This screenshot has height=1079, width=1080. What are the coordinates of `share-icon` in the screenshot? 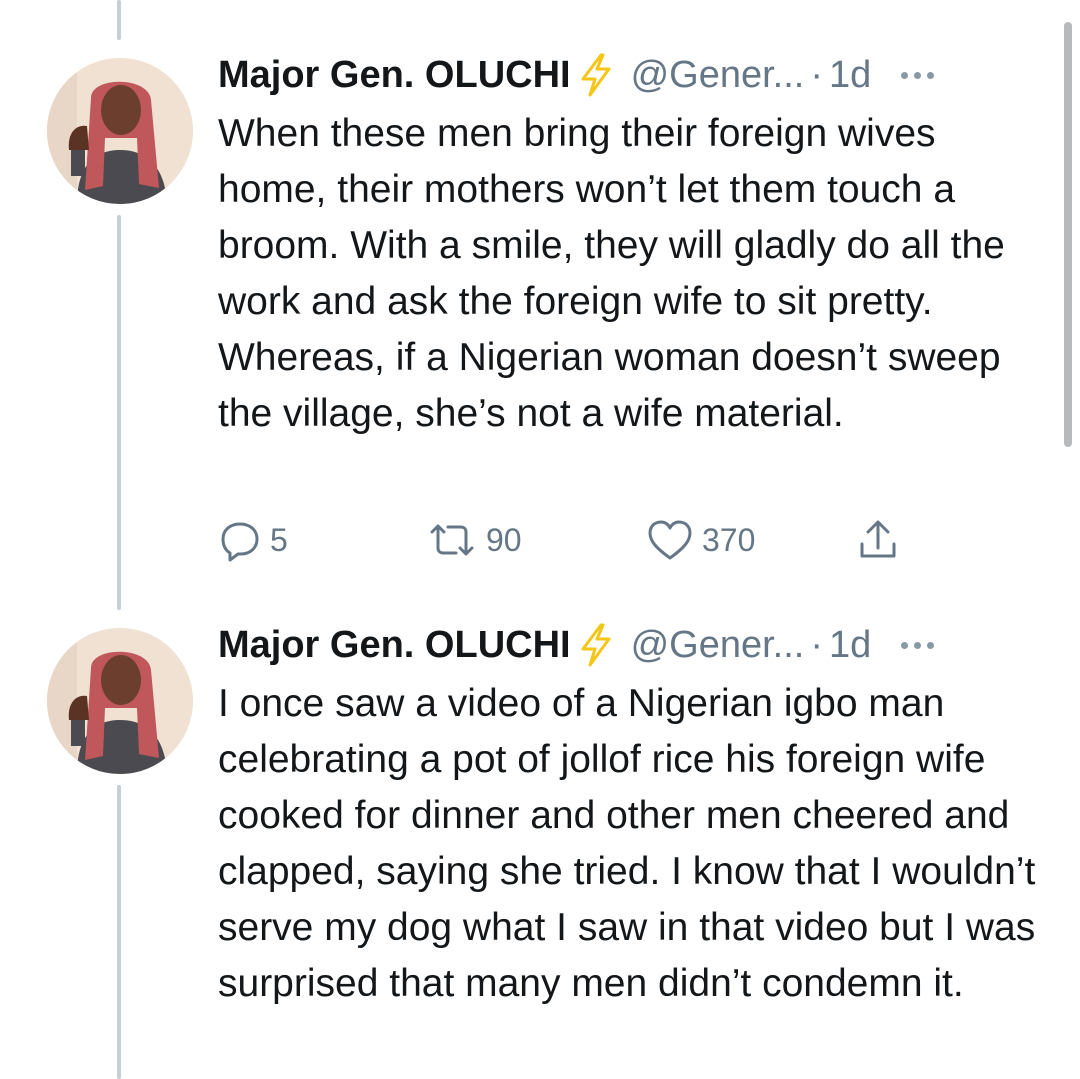 It's located at (878, 539).